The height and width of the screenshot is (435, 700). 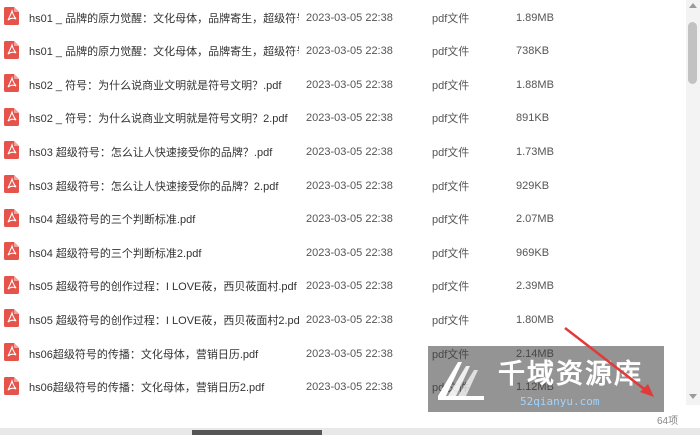 I want to click on red-arrow-icon, so click(x=609, y=362).